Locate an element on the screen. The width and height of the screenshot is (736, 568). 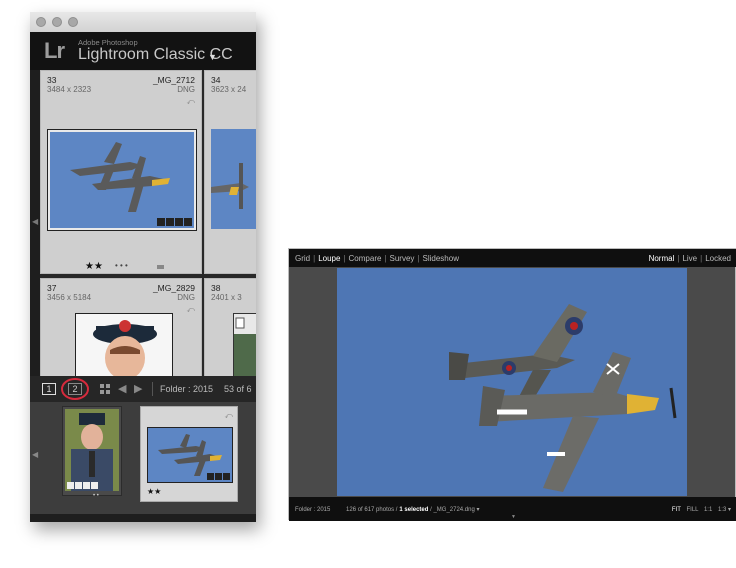
filmstrip-cell: • • is located at coordinates (92, 452).